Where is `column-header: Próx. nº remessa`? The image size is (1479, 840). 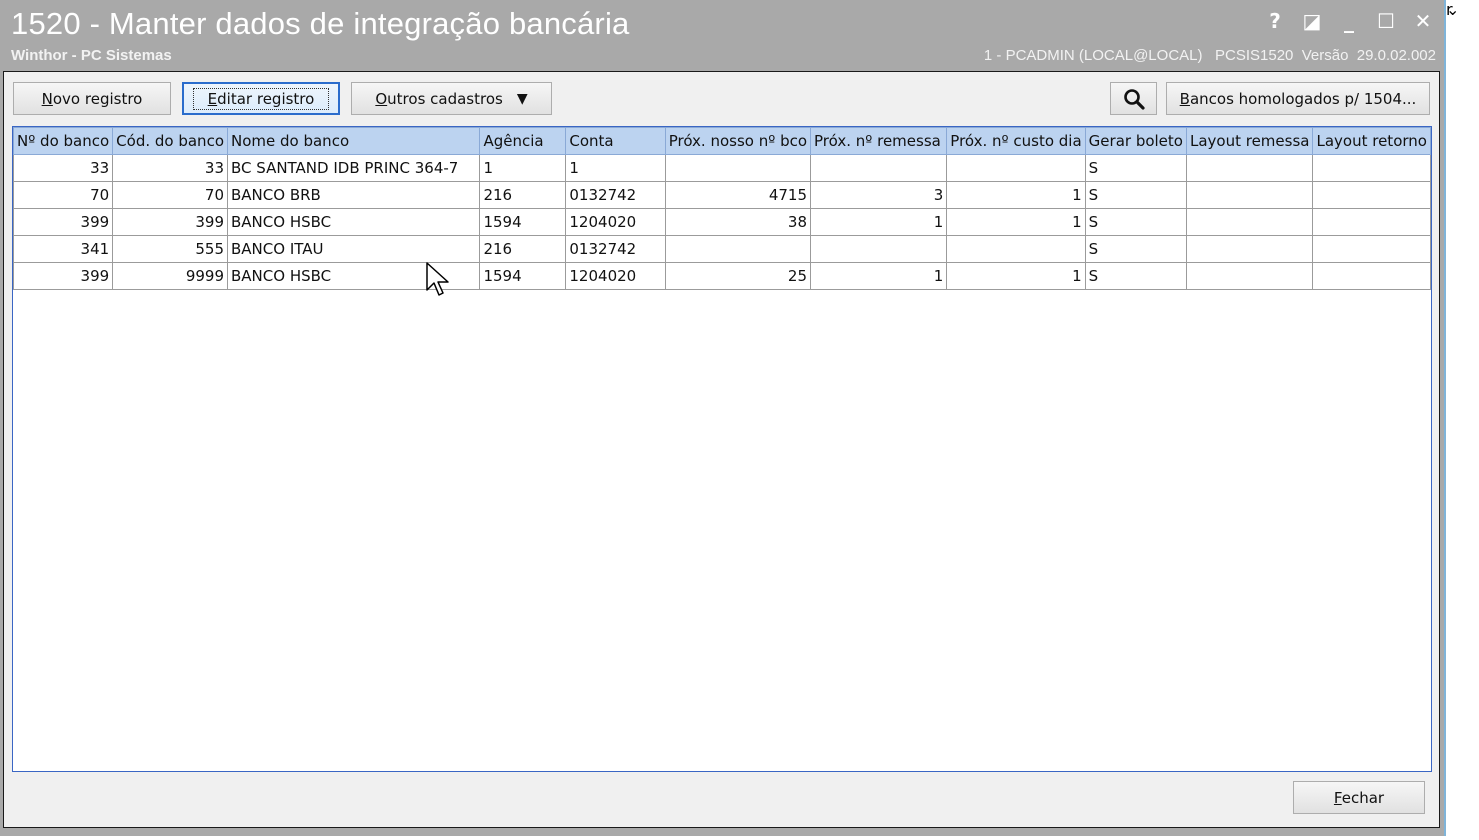 column-header: Próx. nº remessa is located at coordinates (879, 141).